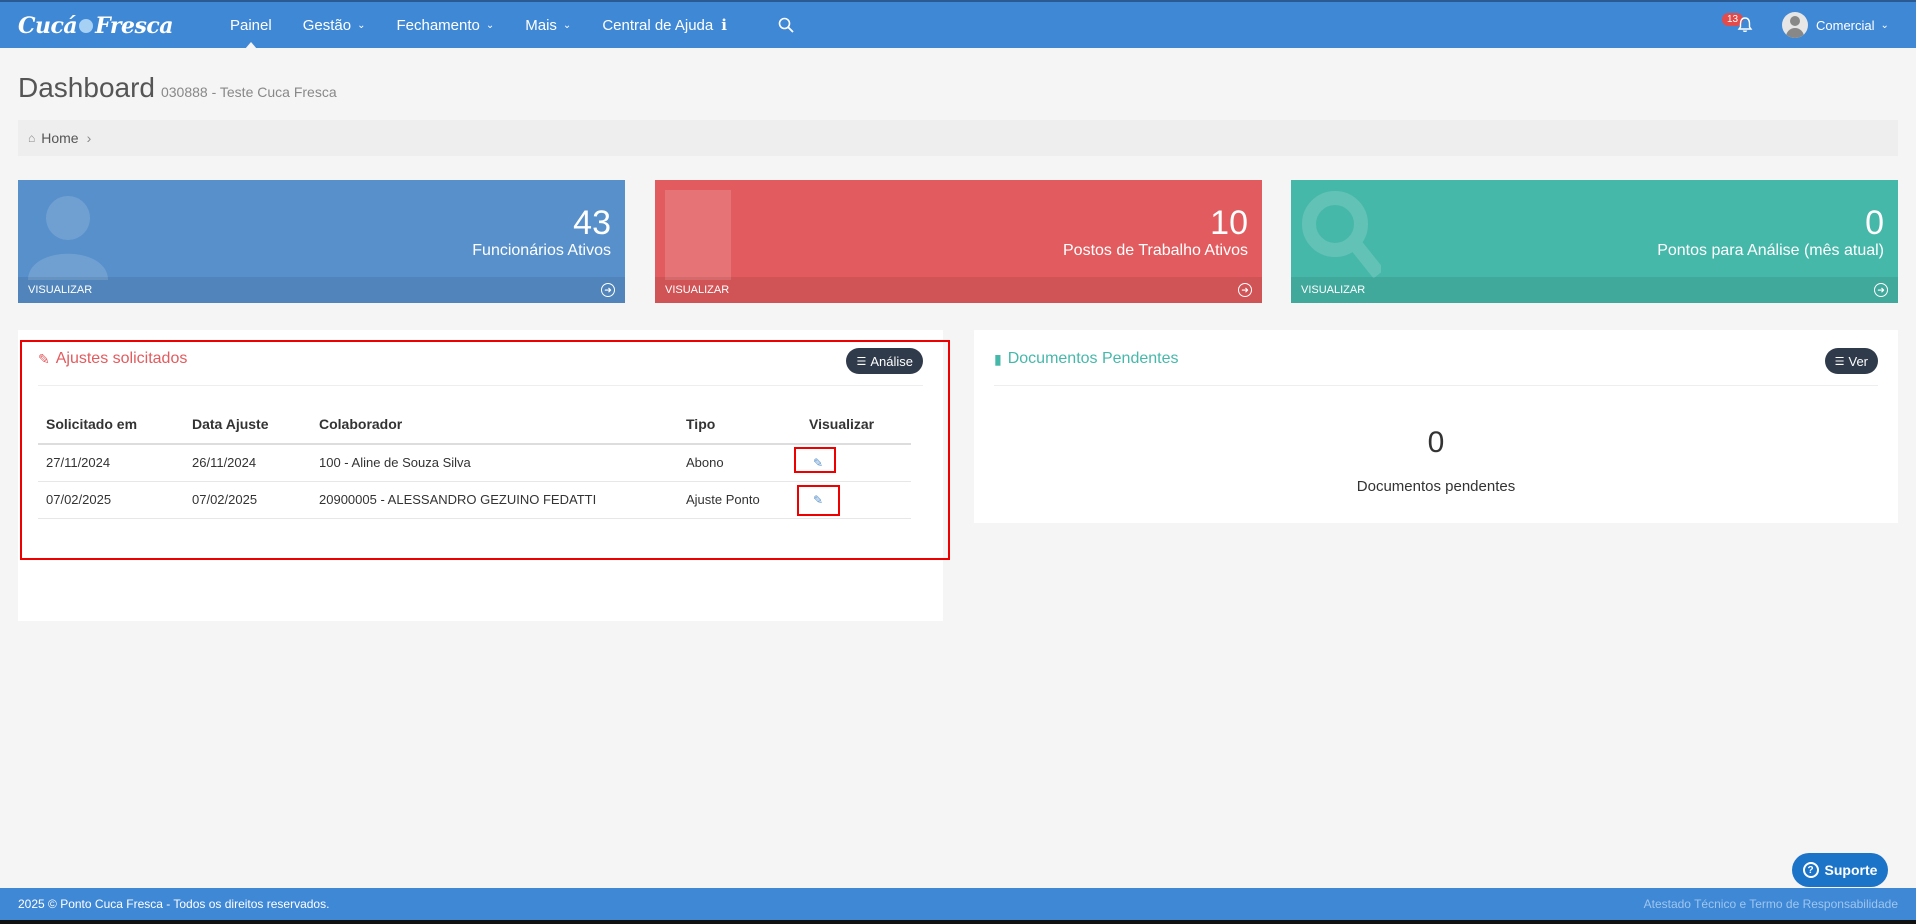 This screenshot has width=1916, height=924. What do you see at coordinates (480, 367) in the screenshot?
I see `panel-header: ✎ Ajustes solicitados ☰ Análise` at bounding box center [480, 367].